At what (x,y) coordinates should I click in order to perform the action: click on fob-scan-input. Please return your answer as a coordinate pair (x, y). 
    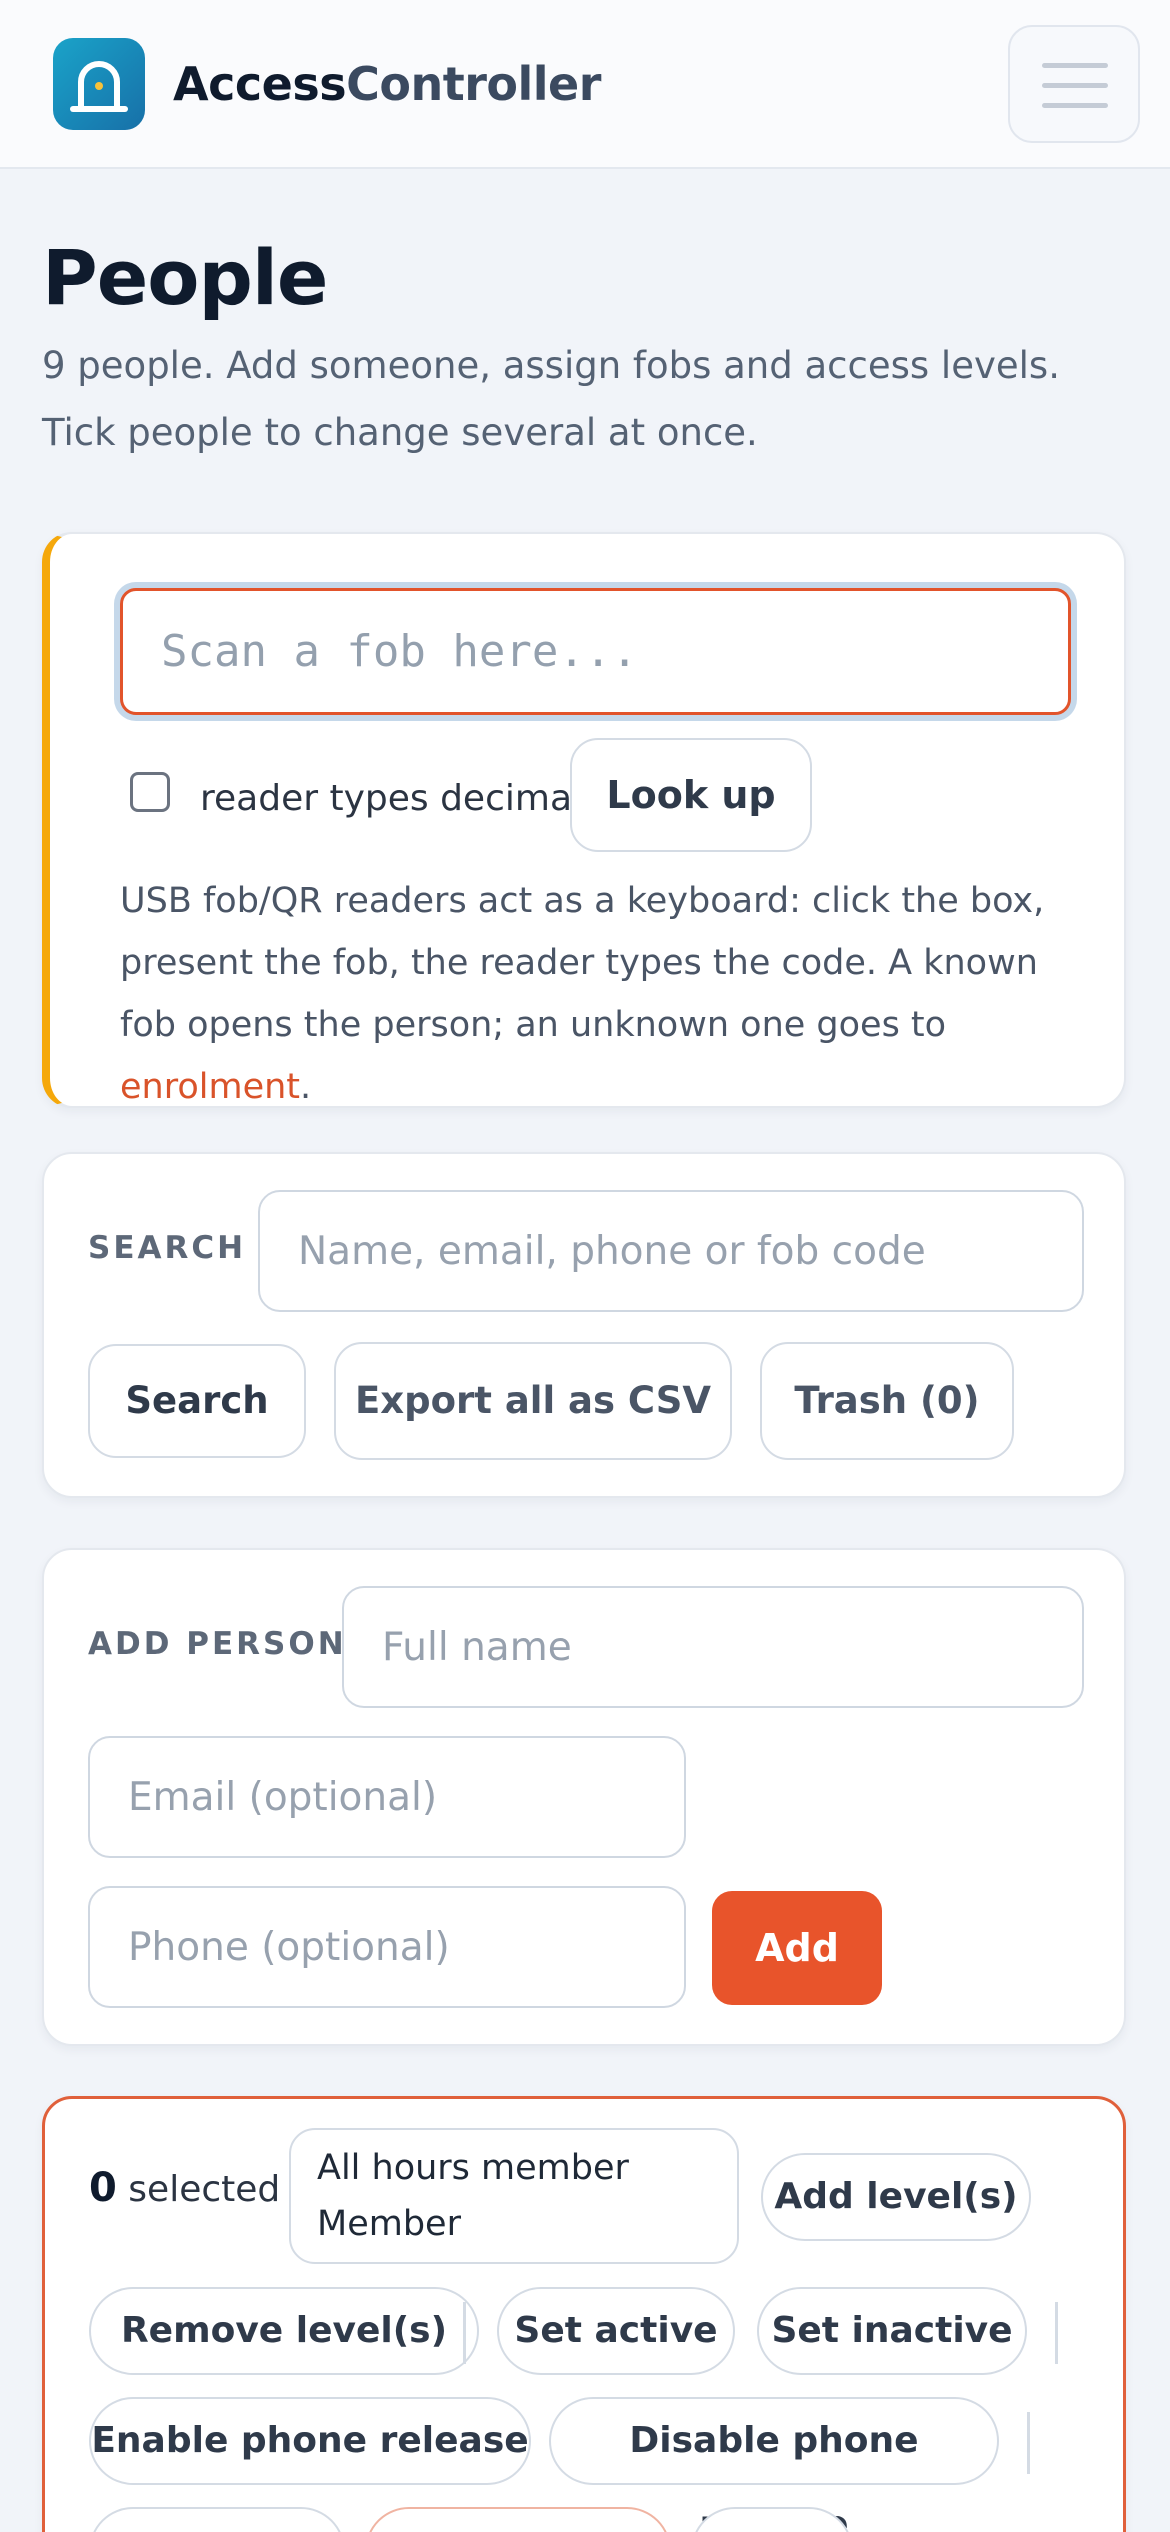
    Looking at the image, I should click on (595, 651).